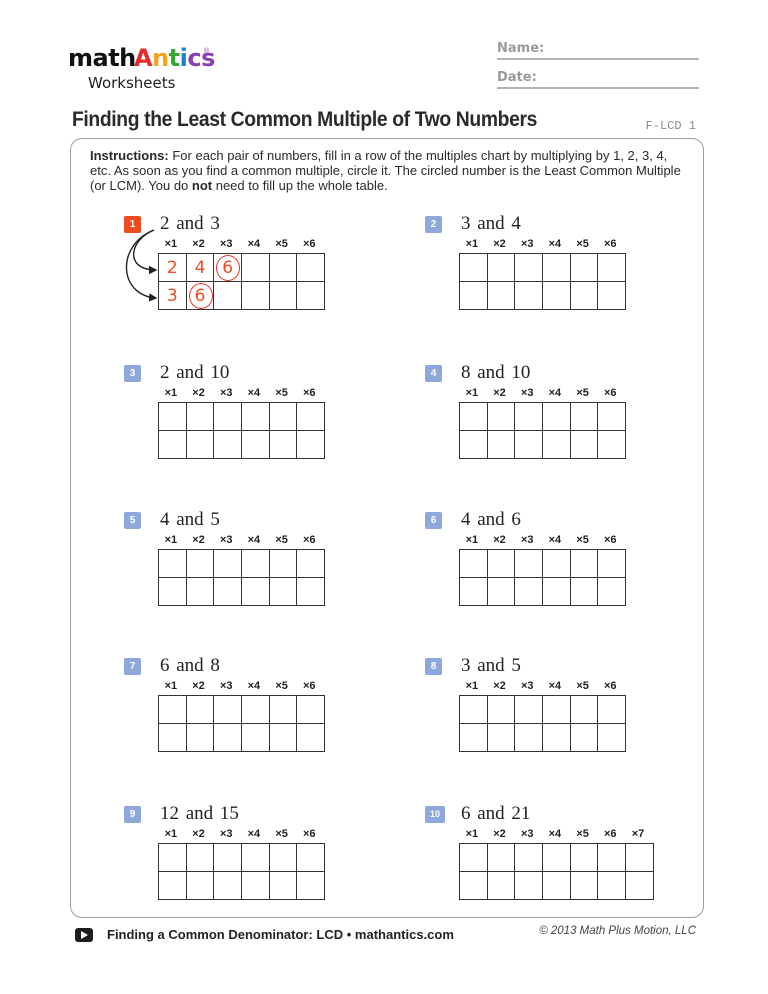  Describe the element at coordinates (598, 50) in the screenshot. I see `name-field: Name:` at that location.